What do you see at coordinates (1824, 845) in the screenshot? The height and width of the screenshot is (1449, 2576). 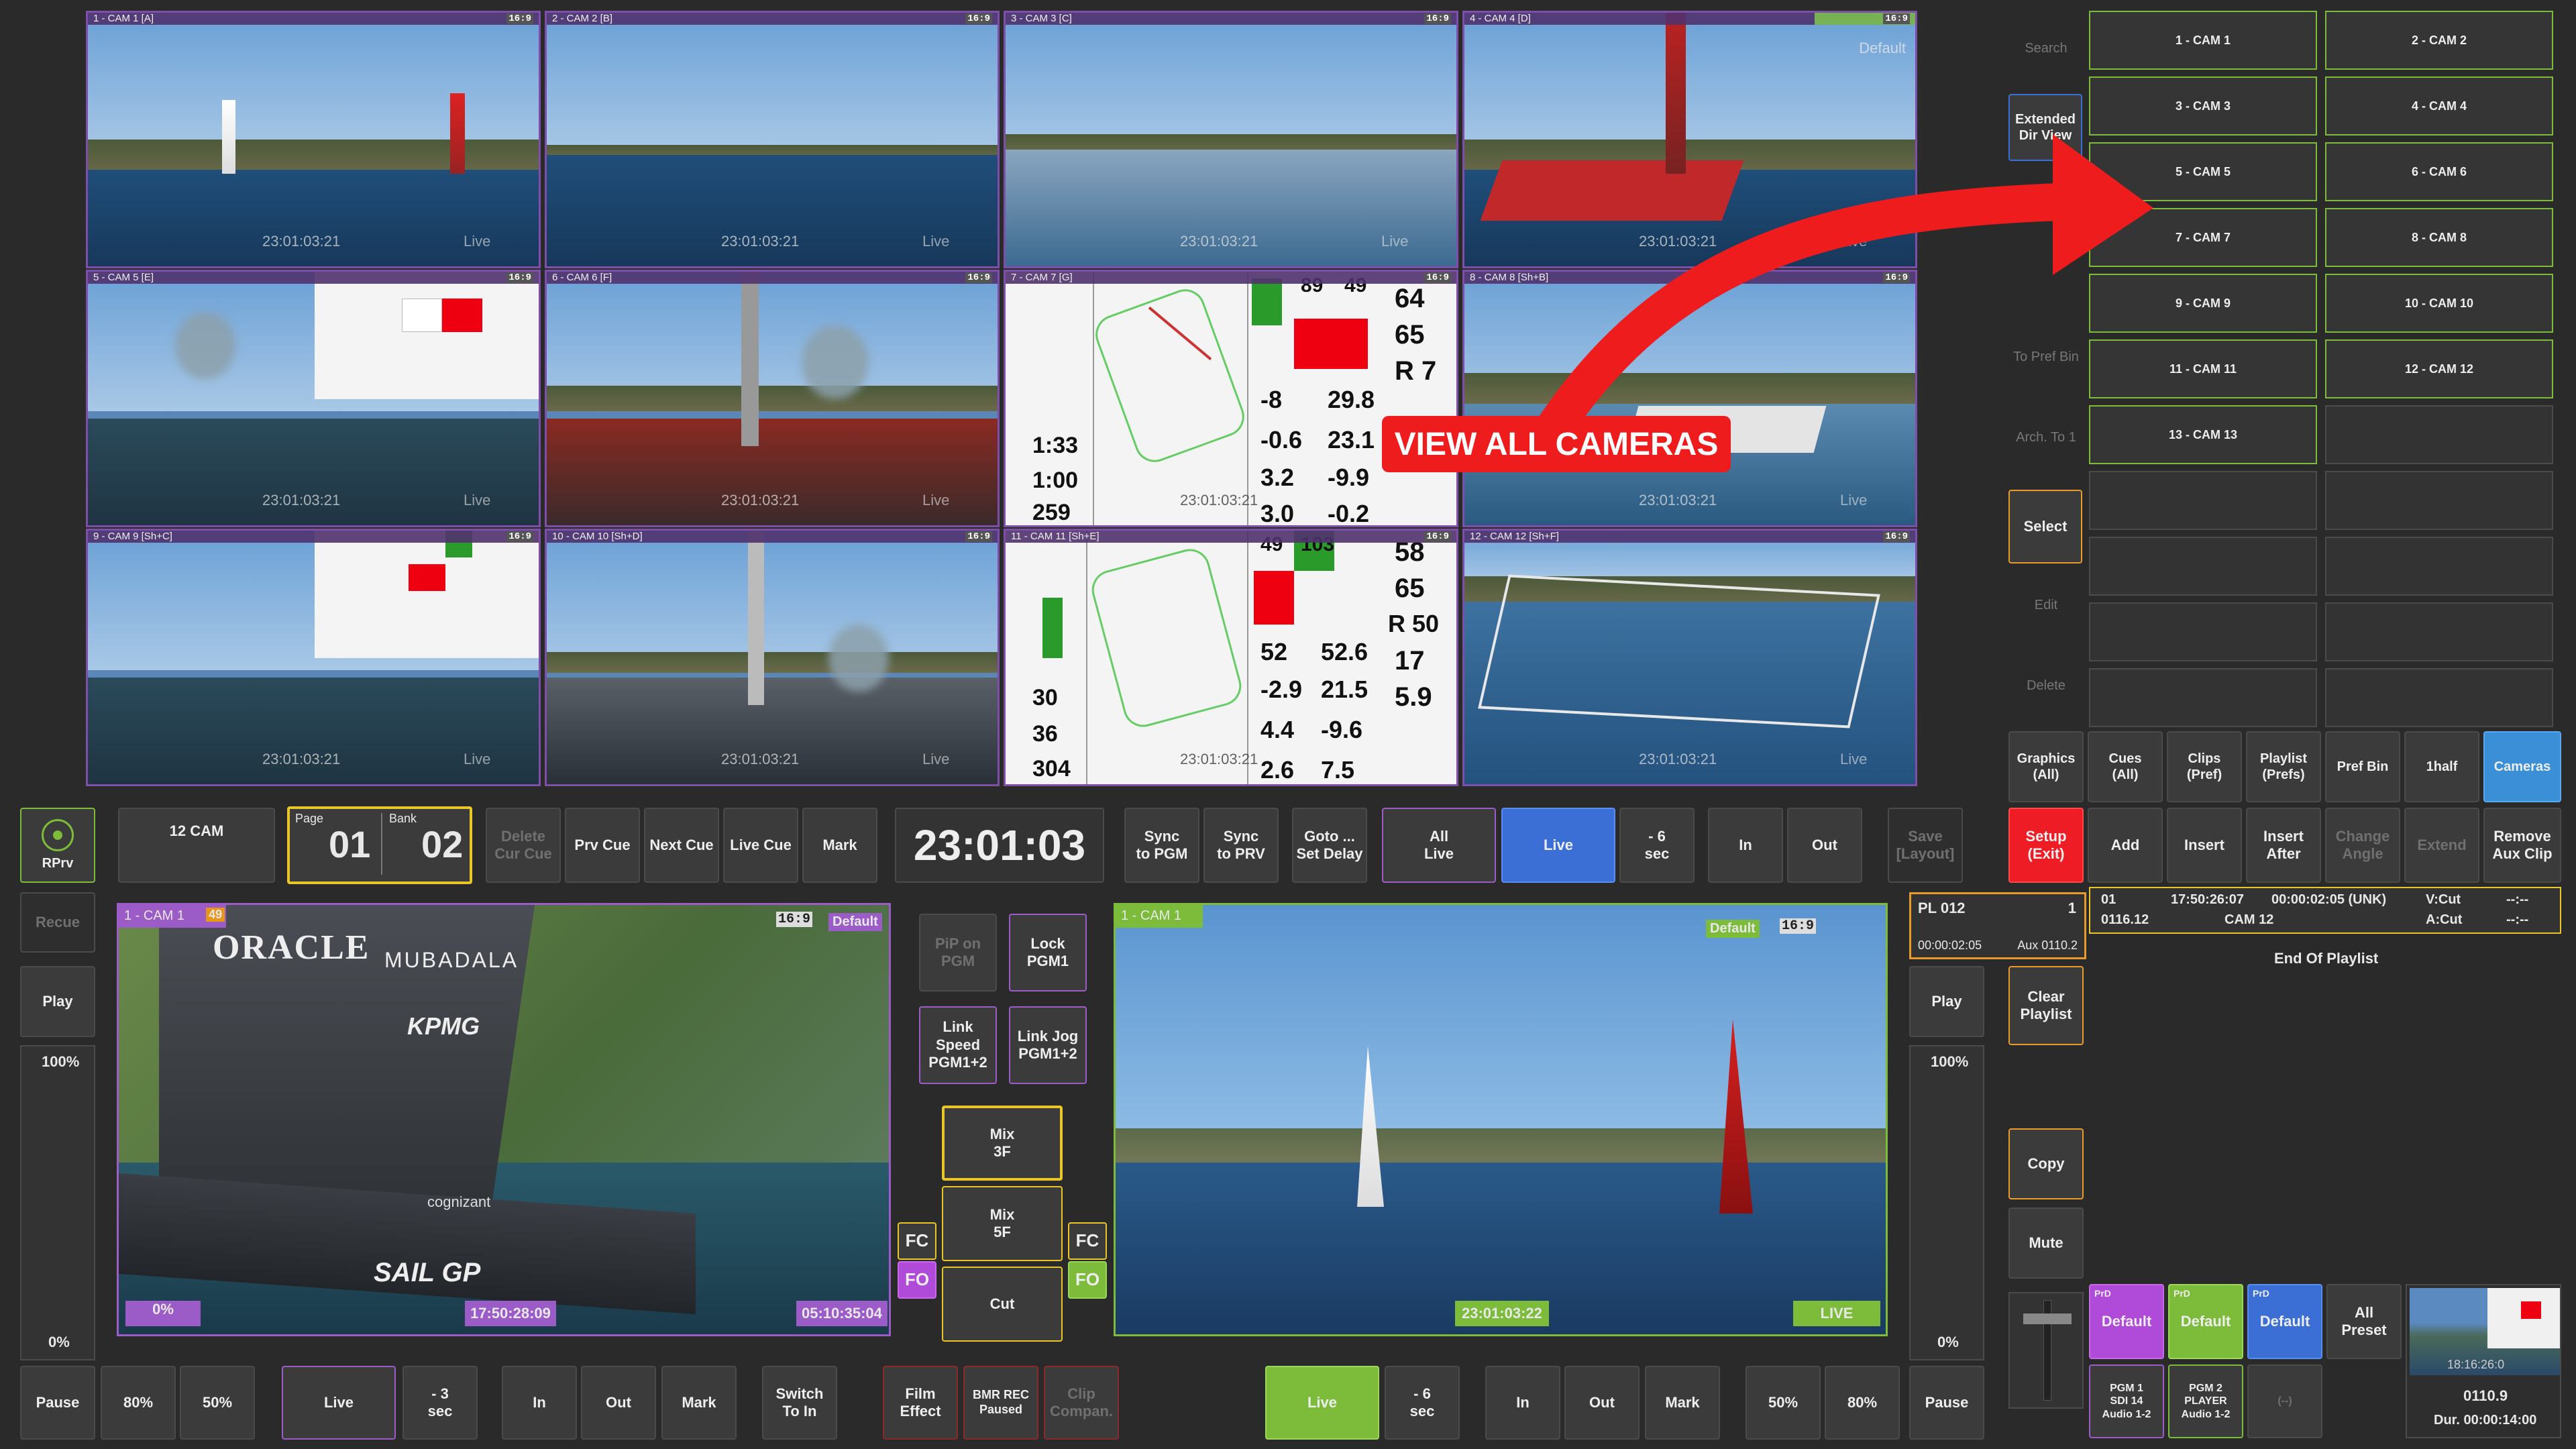 I see `out-button: Out` at bounding box center [1824, 845].